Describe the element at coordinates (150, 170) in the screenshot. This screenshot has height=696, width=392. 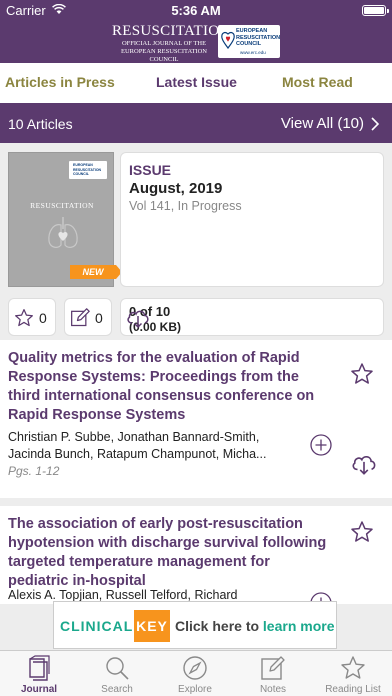
I see `issue-label: ISSUE` at that location.